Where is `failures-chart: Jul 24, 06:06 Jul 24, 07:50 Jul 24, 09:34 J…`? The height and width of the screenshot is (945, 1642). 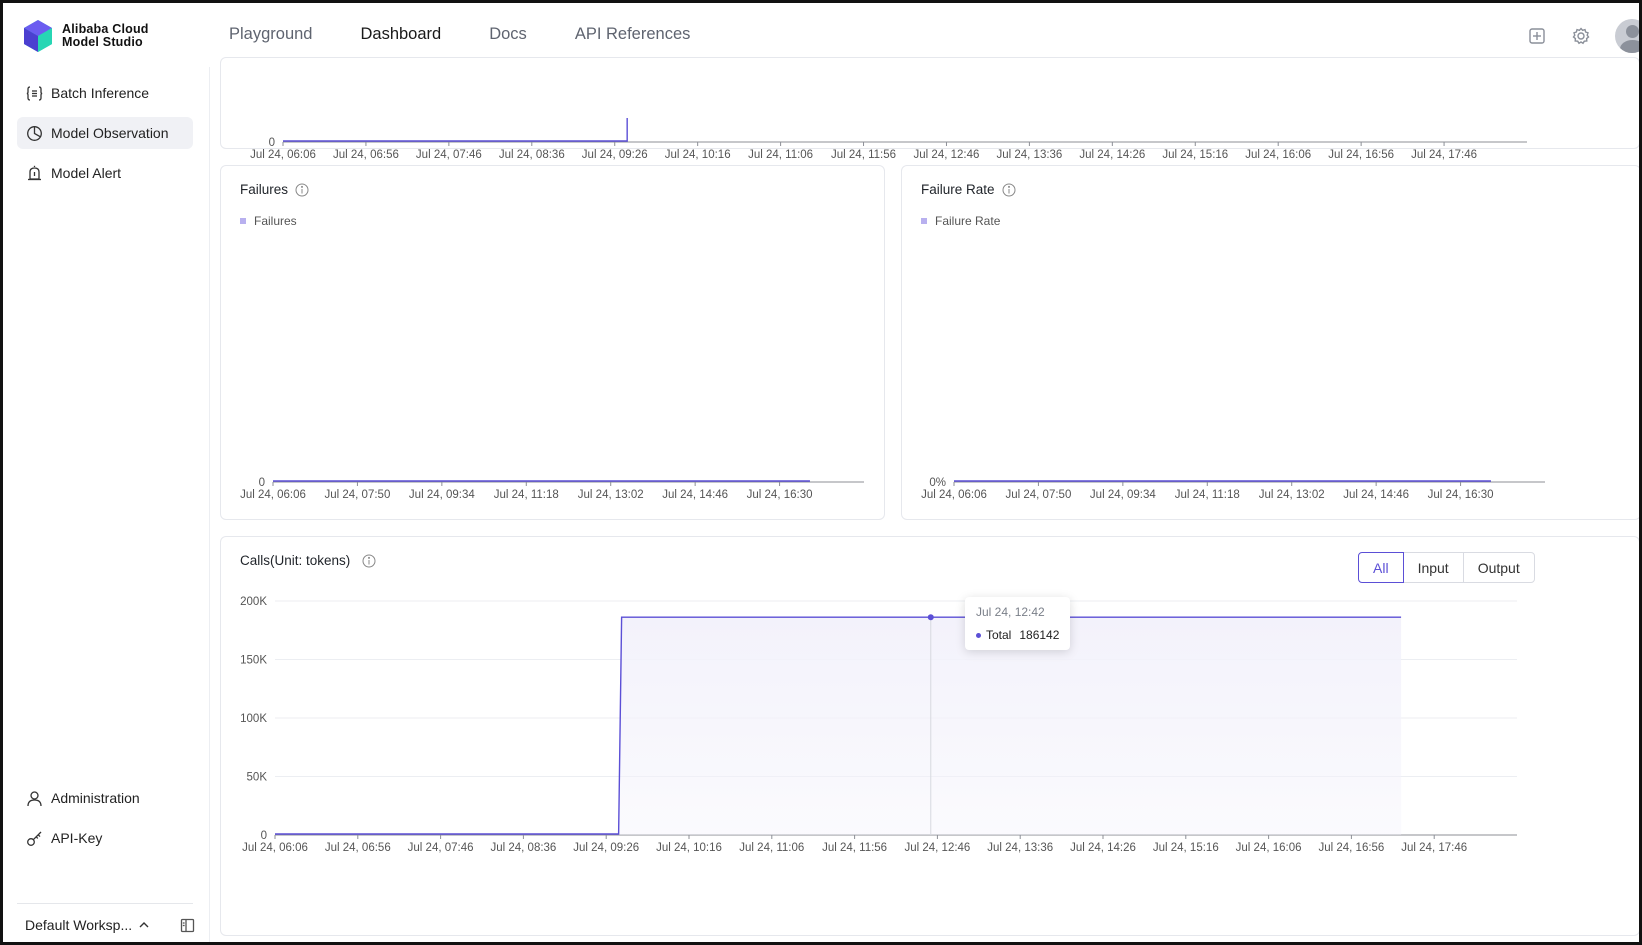
failures-chart: Jul 24, 06:06 Jul 24, 07:50 Jul 24, 09:34 J… is located at coordinates (552, 489).